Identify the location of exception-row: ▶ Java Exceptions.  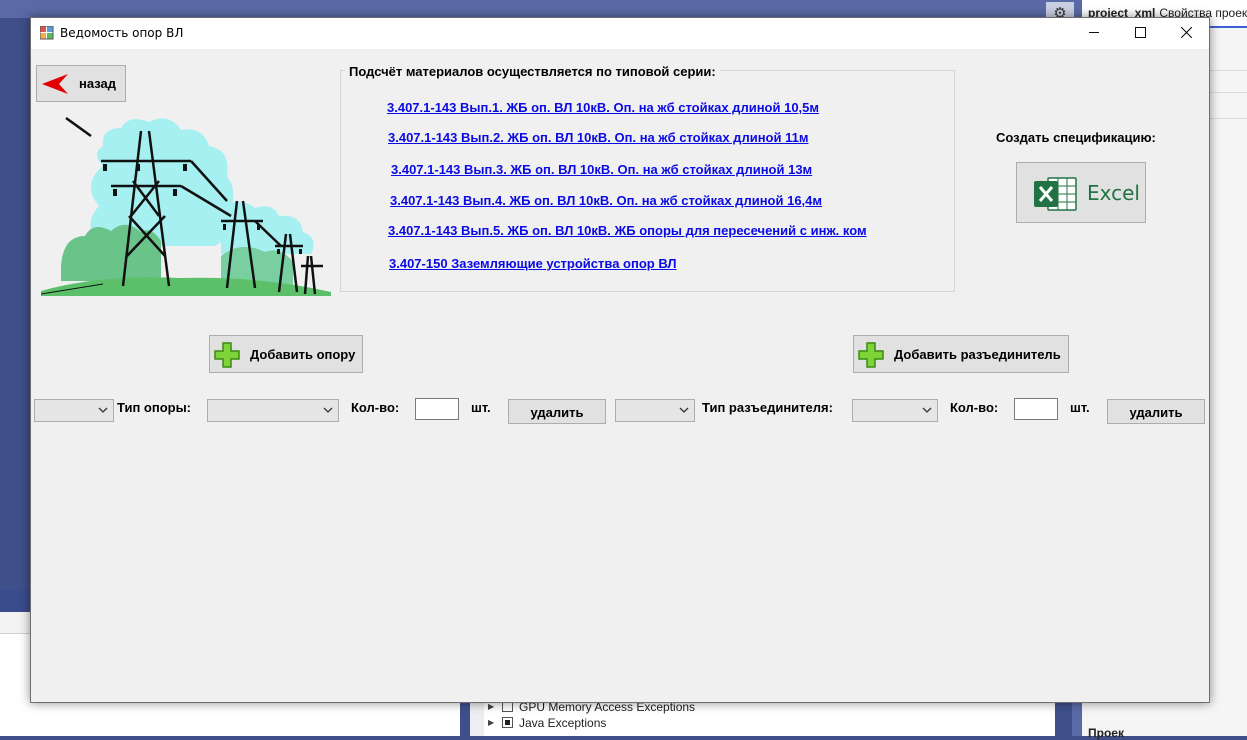
(547, 722).